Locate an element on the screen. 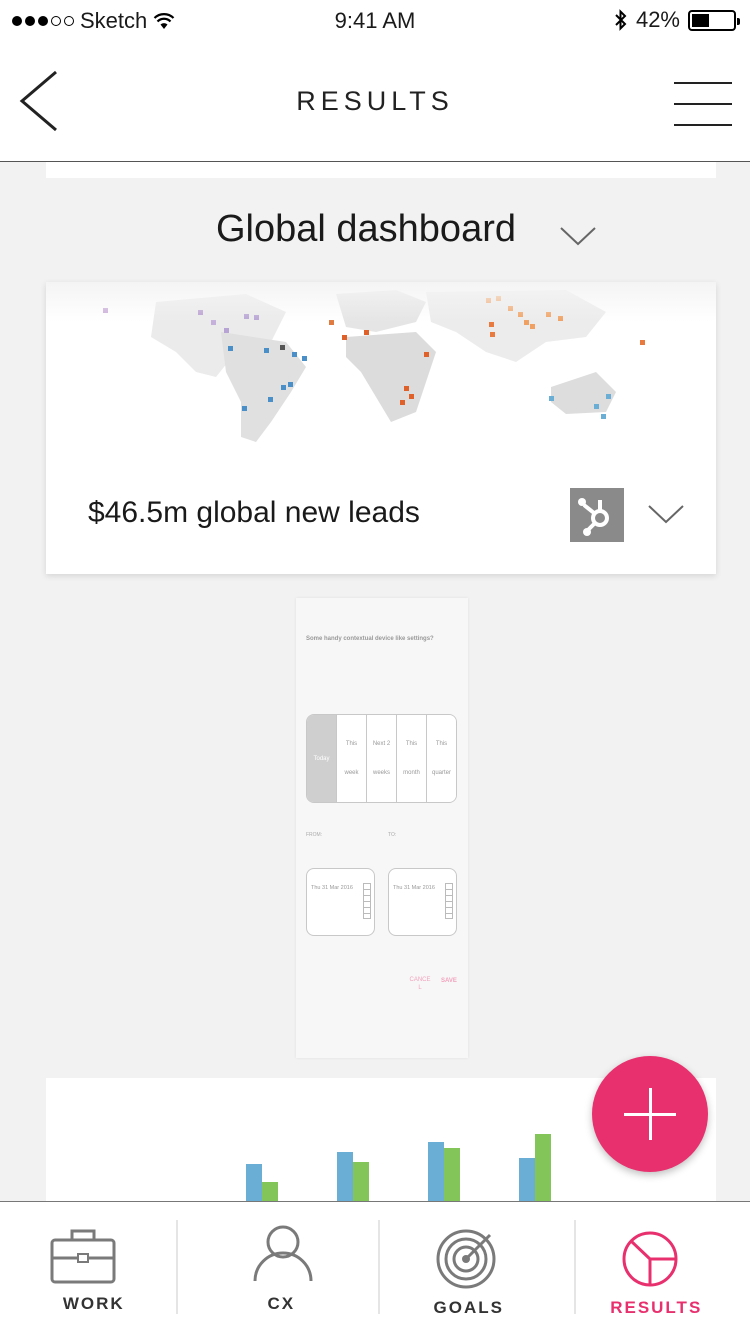  to-label: TO: is located at coordinates (392, 835).